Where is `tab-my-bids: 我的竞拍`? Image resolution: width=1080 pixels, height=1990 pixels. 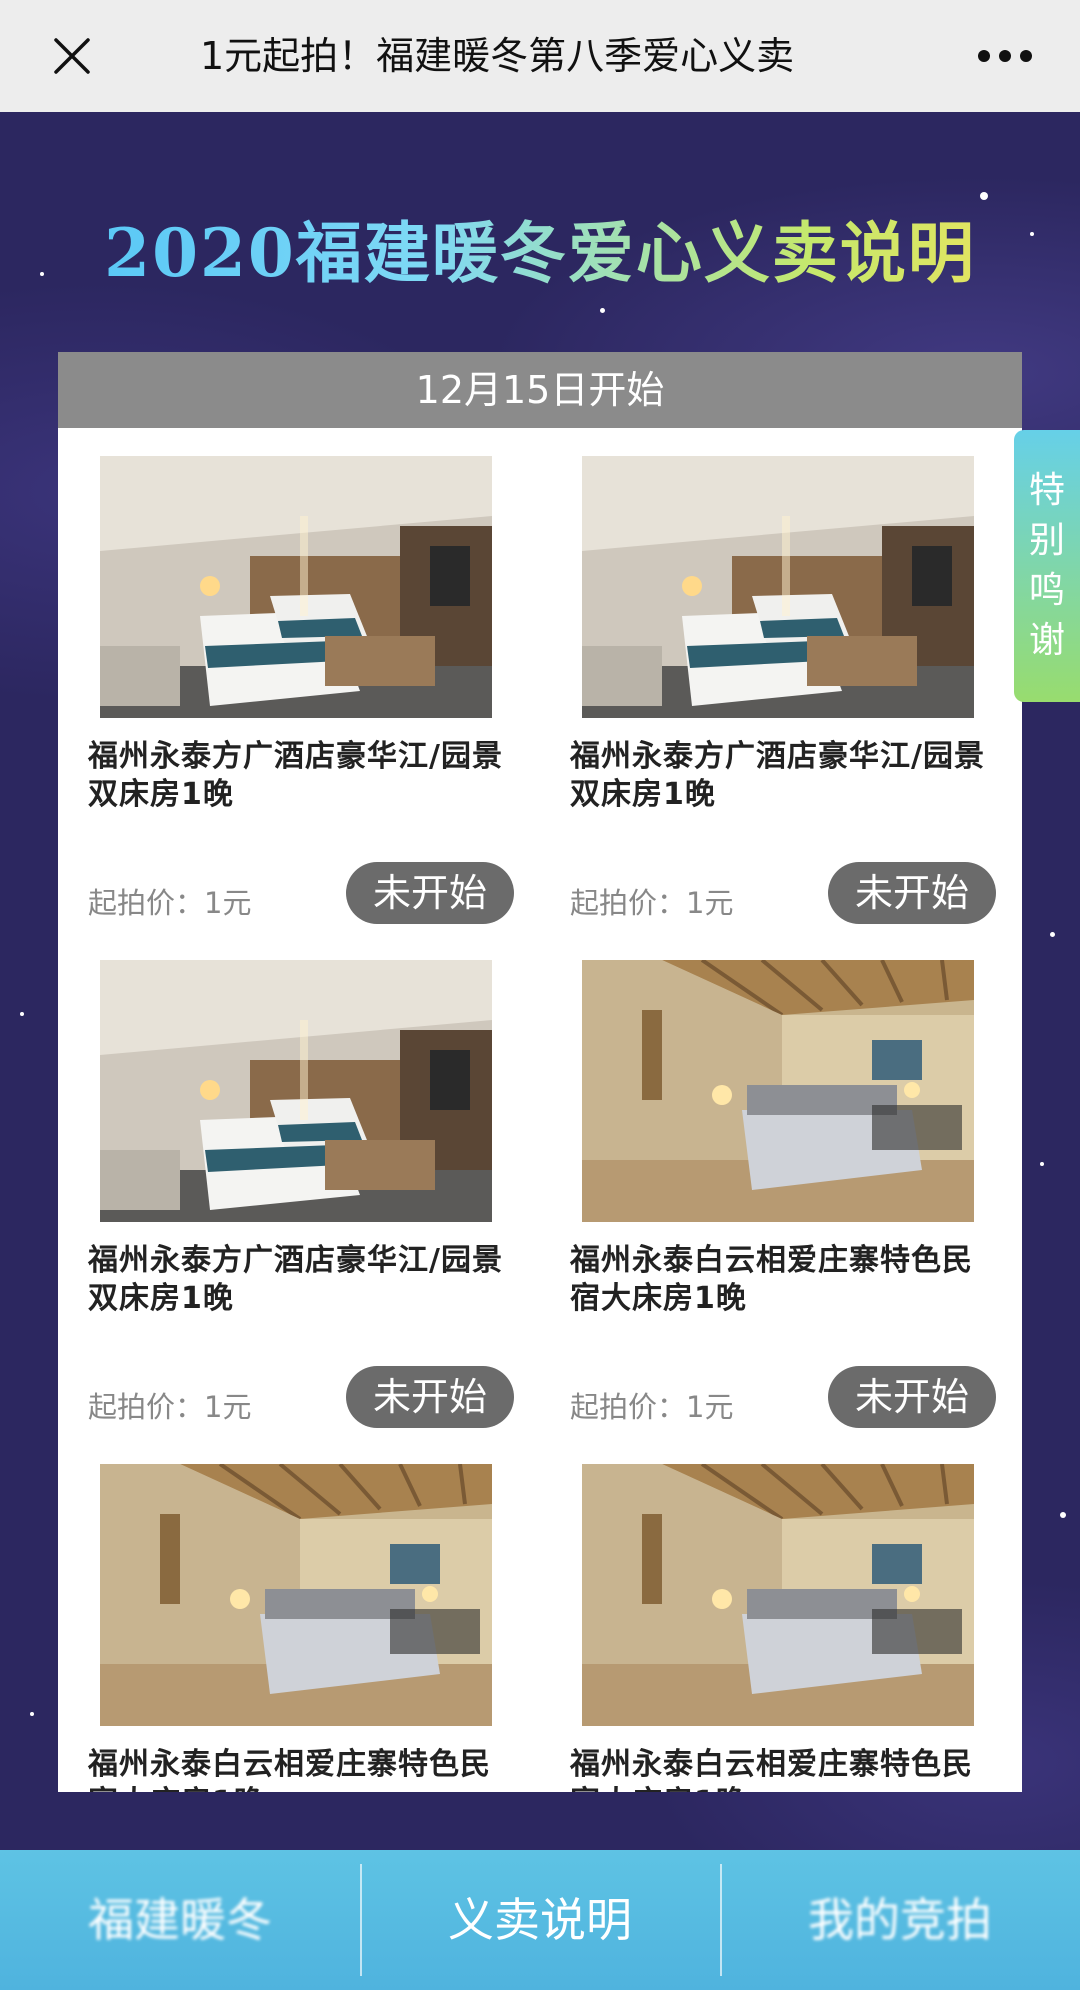
tab-my-bids: 我的竞拍 is located at coordinates (900, 1920).